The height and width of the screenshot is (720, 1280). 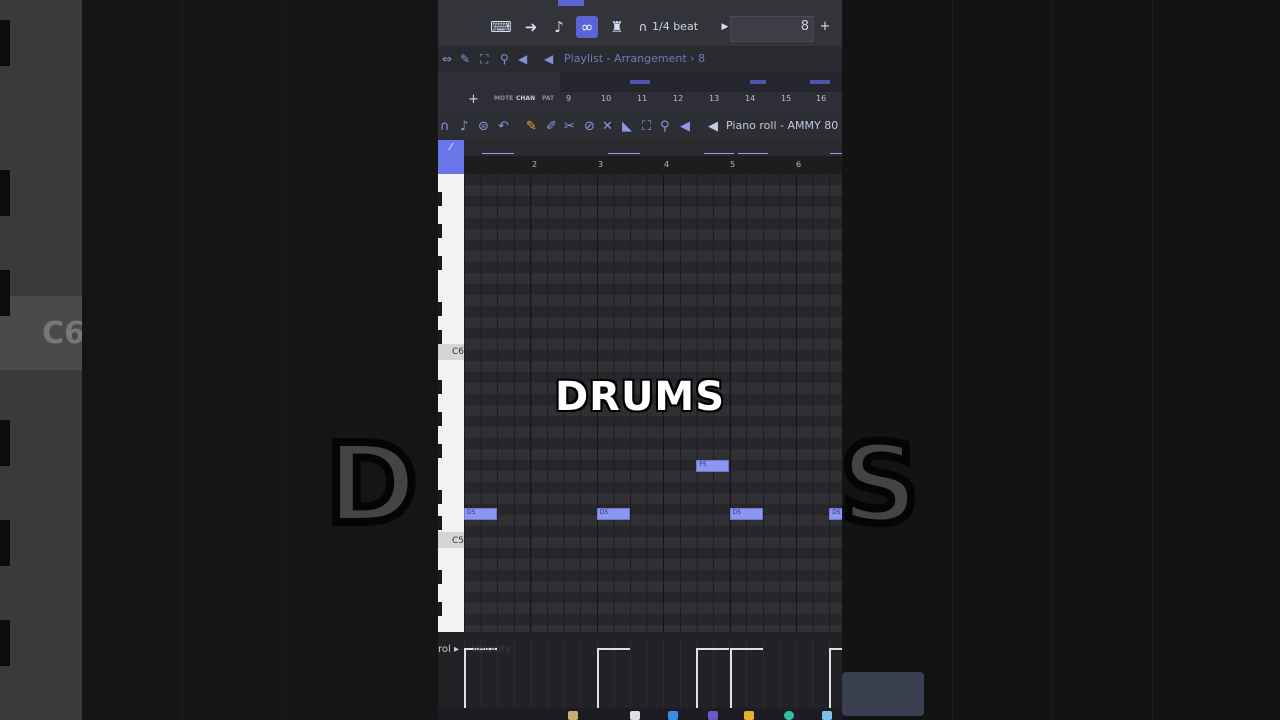 What do you see at coordinates (503, 126) in the screenshot?
I see `undo-icon: ↶` at bounding box center [503, 126].